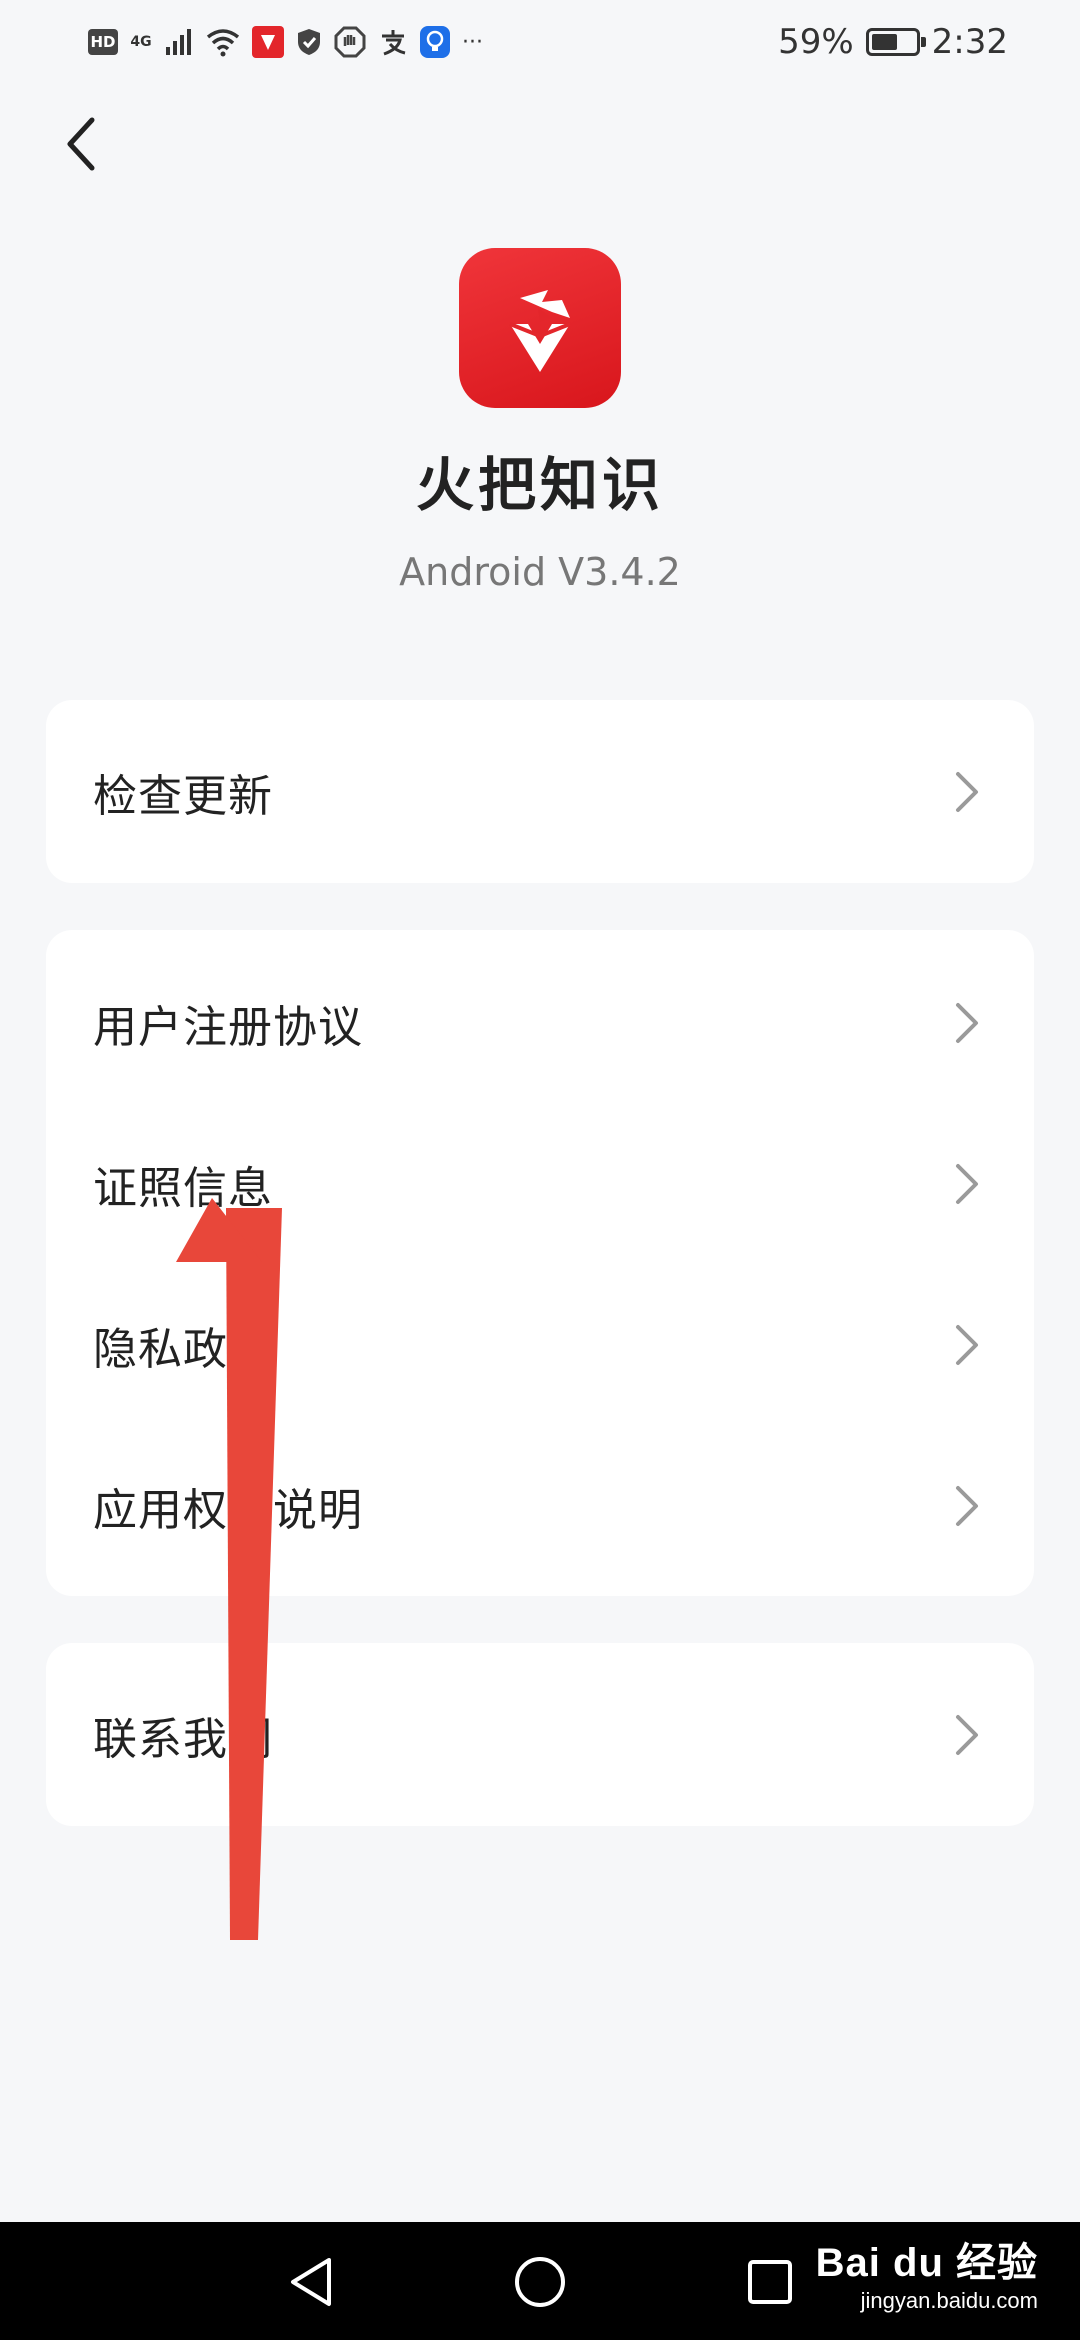 Image resolution: width=1080 pixels, height=2340 pixels. Describe the element at coordinates (540, 1022) in the screenshot. I see `user-agreement-item: 用户注册协议` at that location.